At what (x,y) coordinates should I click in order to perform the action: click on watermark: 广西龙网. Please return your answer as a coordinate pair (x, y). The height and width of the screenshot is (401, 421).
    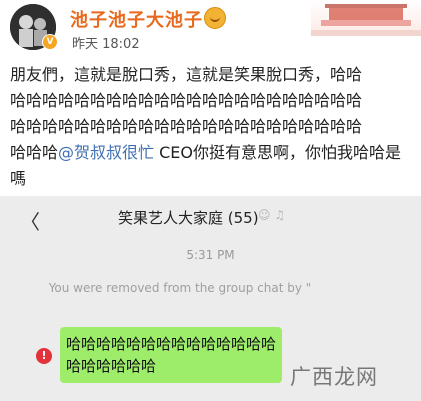
    Looking at the image, I should click on (334, 377).